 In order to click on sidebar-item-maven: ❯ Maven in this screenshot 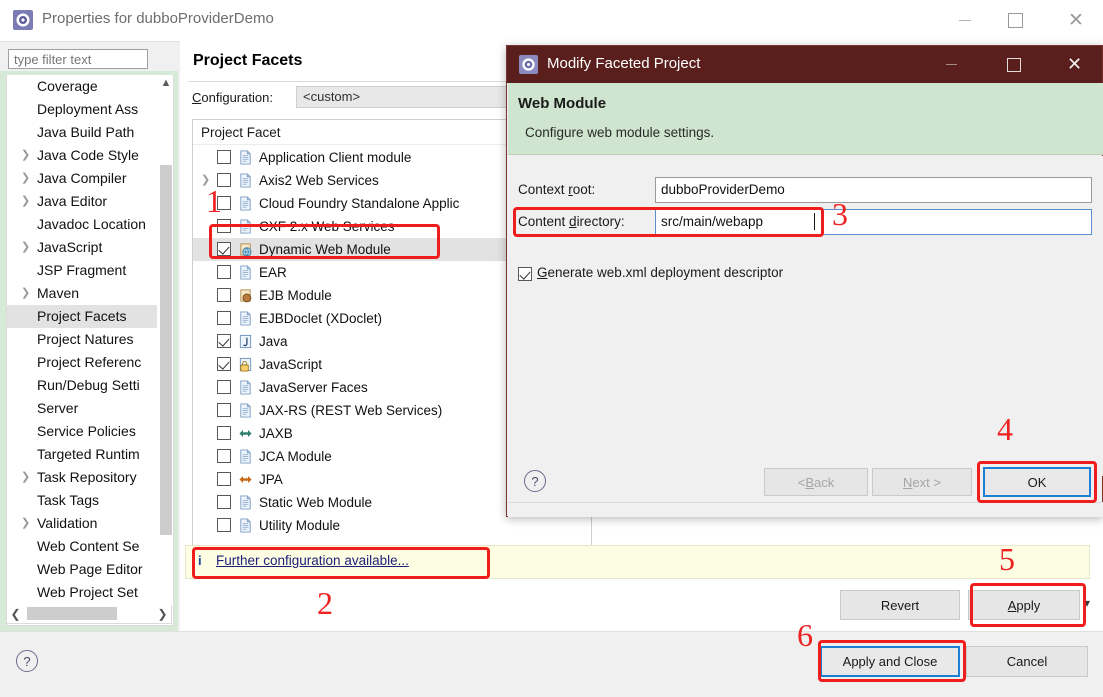, I will do `click(82, 293)`.